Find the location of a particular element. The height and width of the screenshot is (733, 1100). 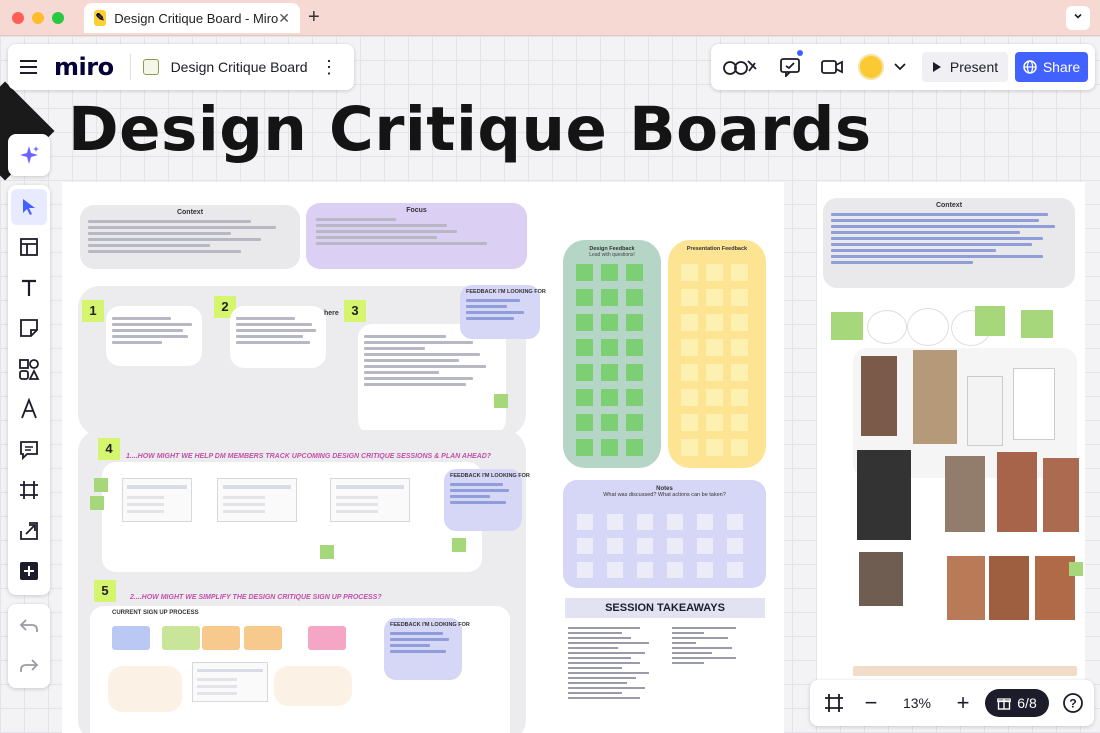

shapes-icon is located at coordinates (29, 369).